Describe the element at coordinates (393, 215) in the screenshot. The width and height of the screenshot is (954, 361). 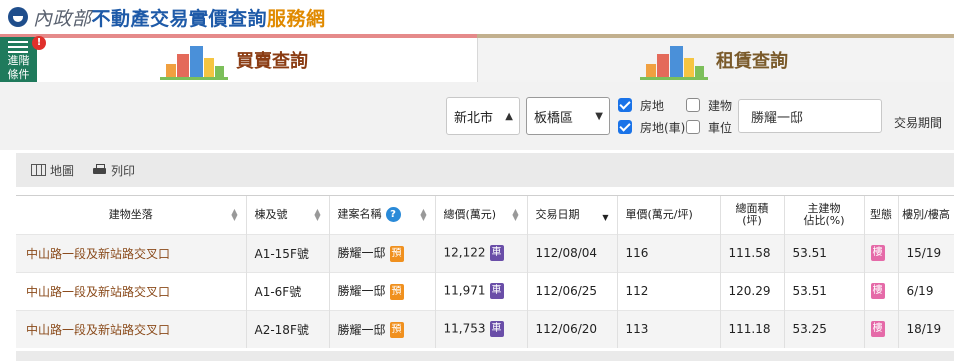
I see `help-icon: ?` at that location.